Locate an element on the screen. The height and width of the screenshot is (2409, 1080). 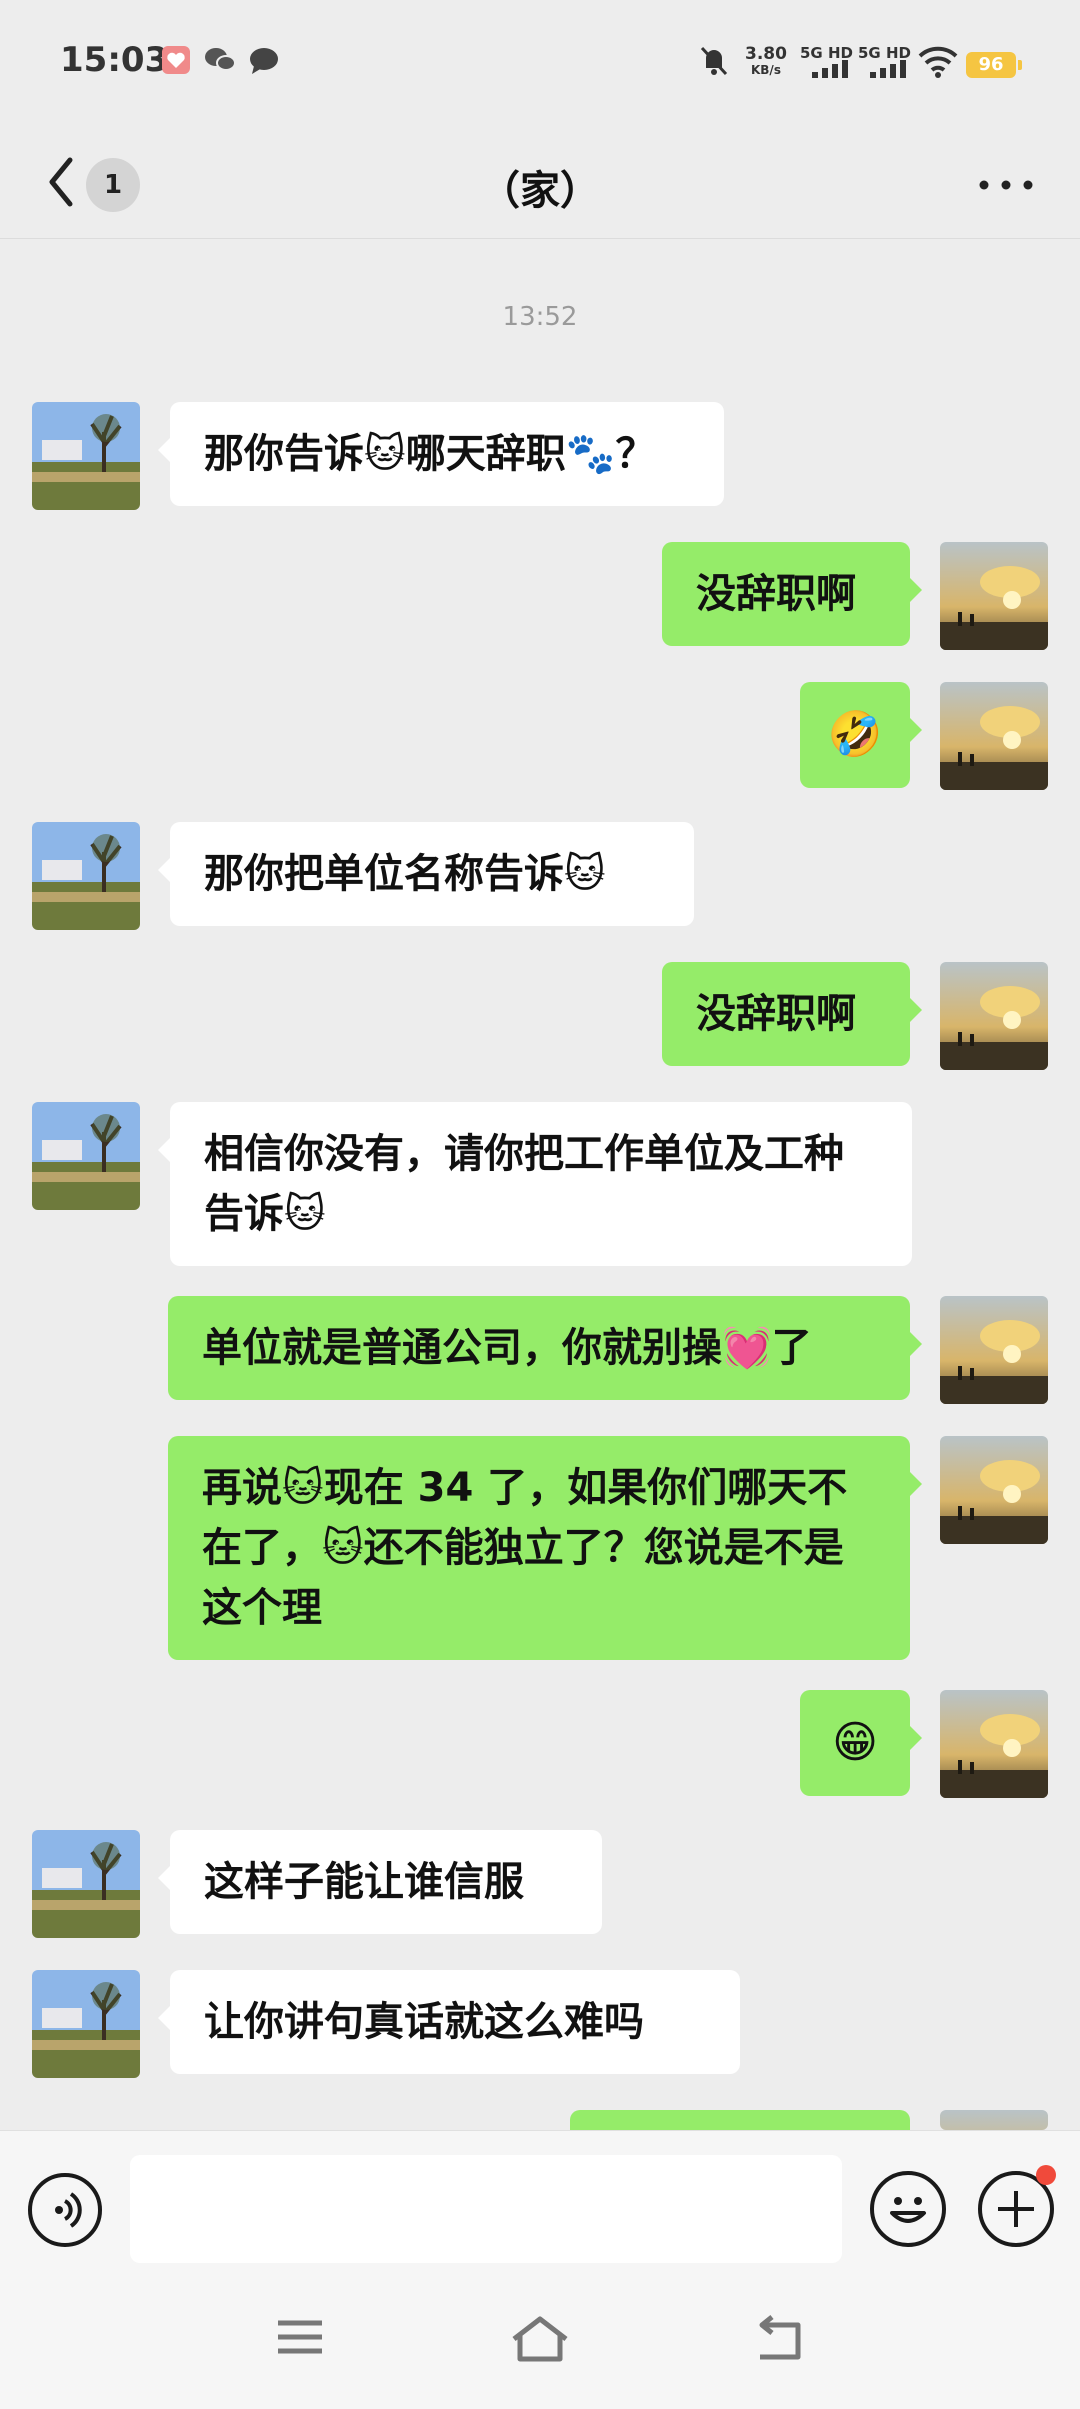
menu-icon is located at coordinates (300, 2337).